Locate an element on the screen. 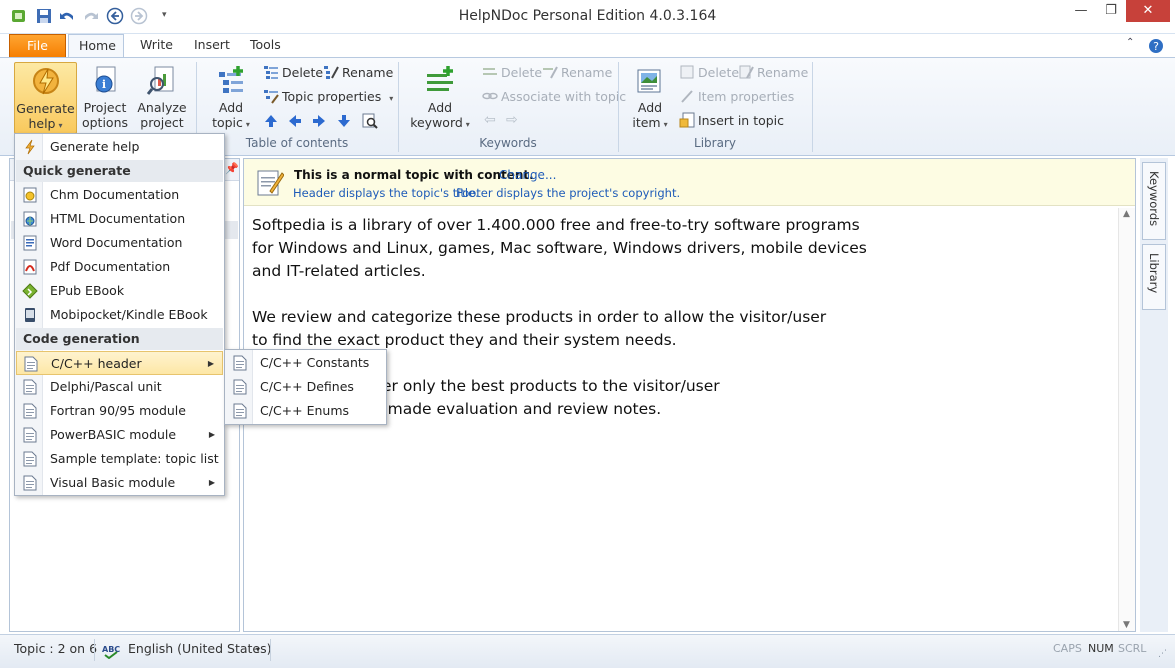 This screenshot has width=1175, height=668. rename-item-label: Rename is located at coordinates (783, 72).